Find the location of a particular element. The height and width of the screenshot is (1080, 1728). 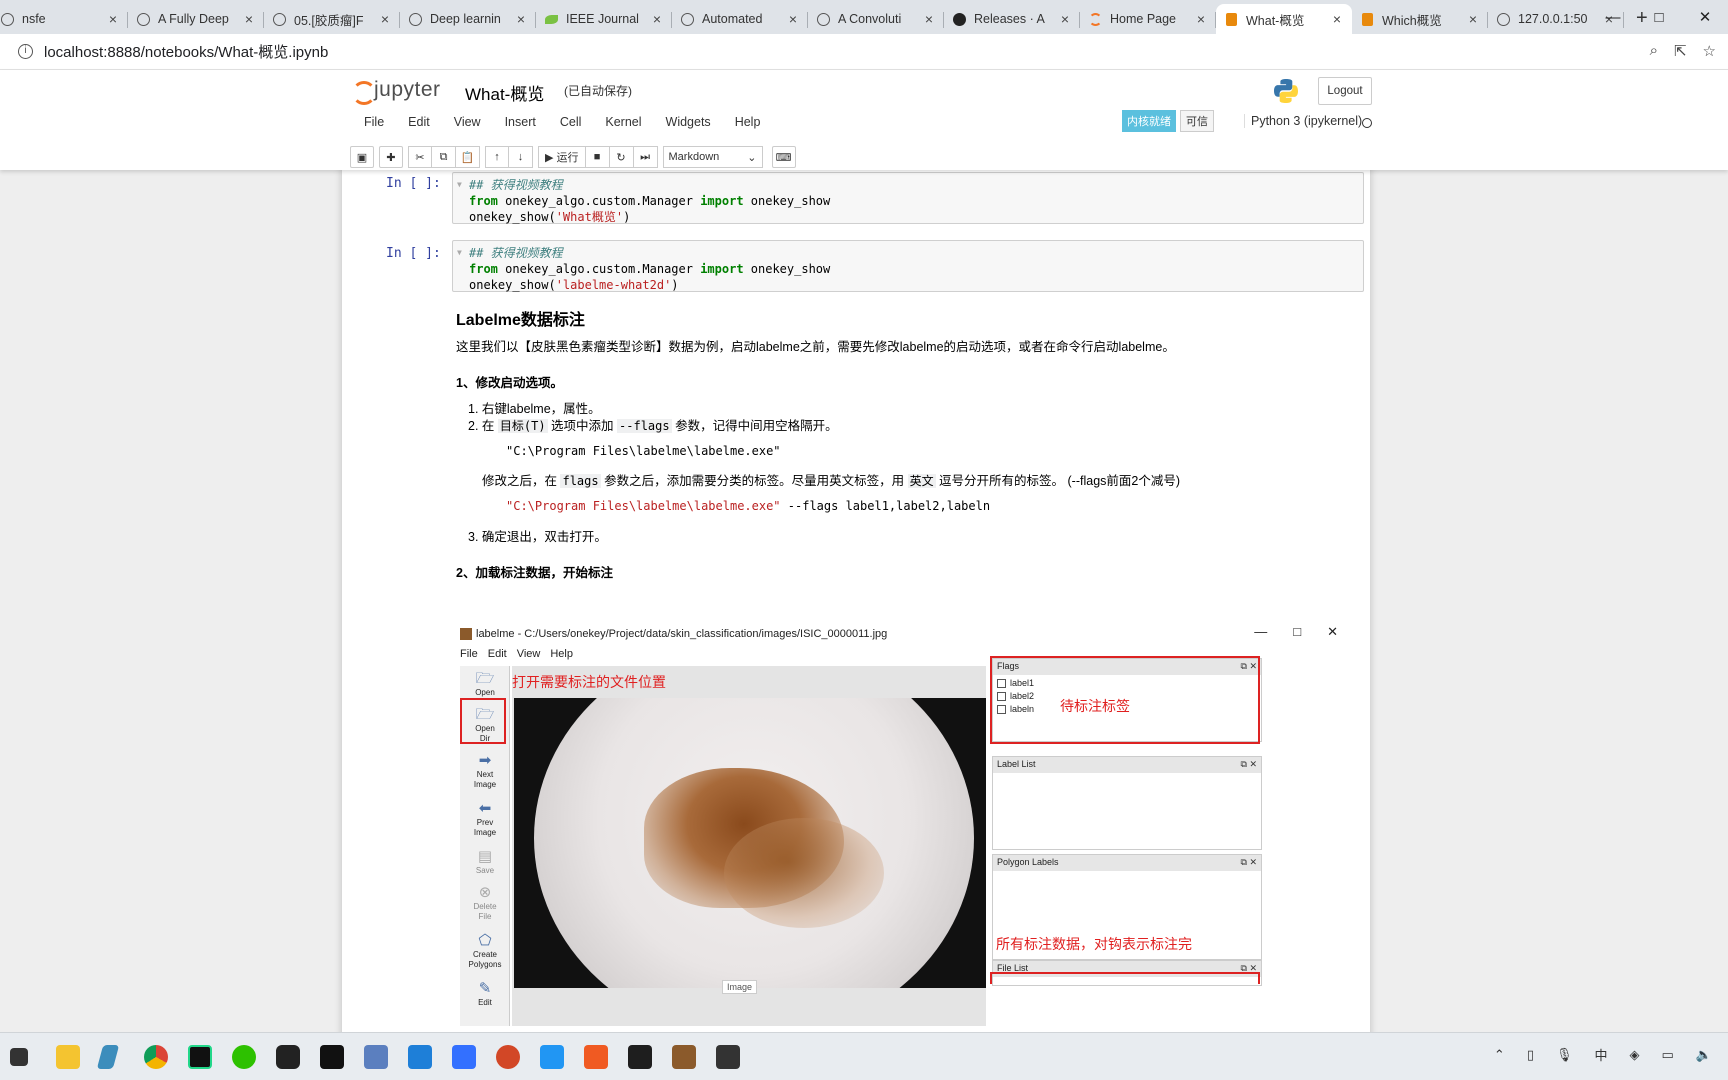

save-icon: ▤ is located at coordinates (485, 856).